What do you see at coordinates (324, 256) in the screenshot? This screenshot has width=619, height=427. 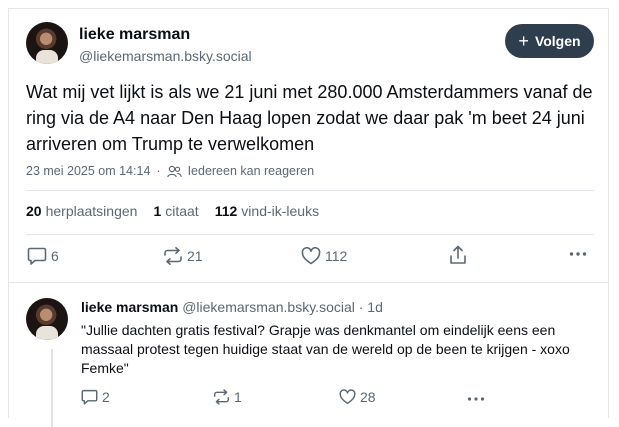 I see `like-button: 112` at bounding box center [324, 256].